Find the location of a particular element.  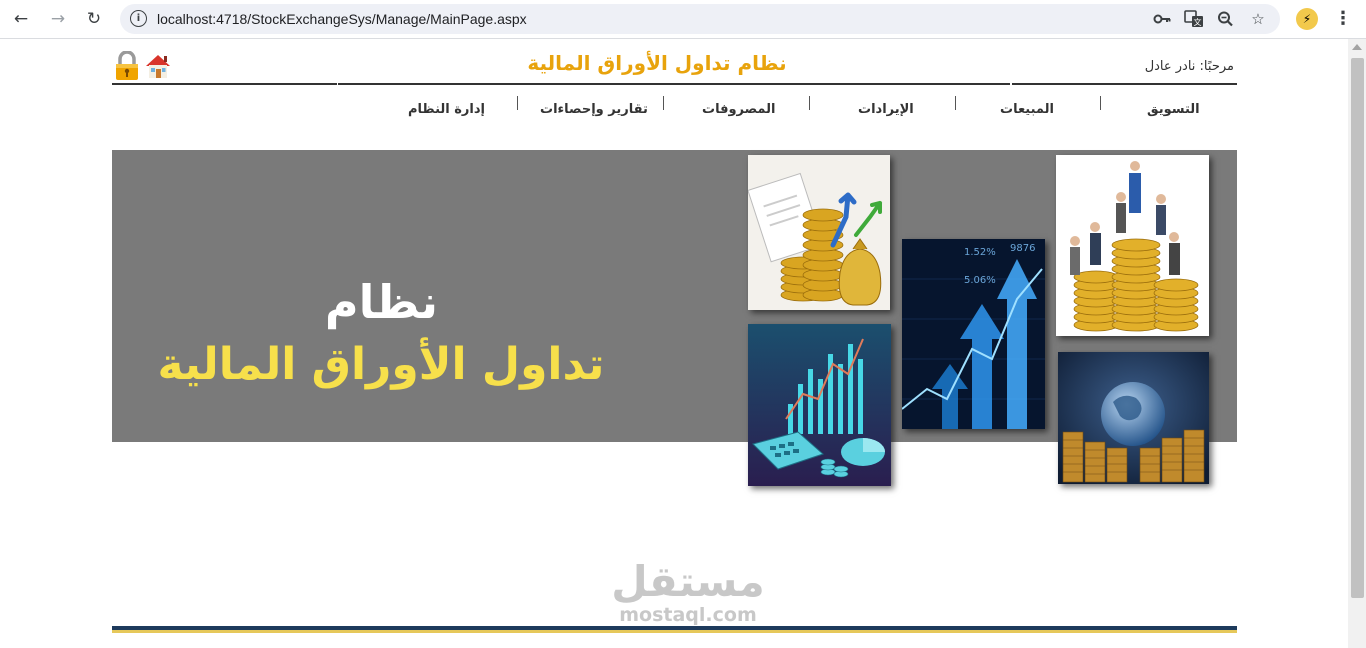

menu-item-system-admin: إدارة النظام is located at coordinates (446, 109).